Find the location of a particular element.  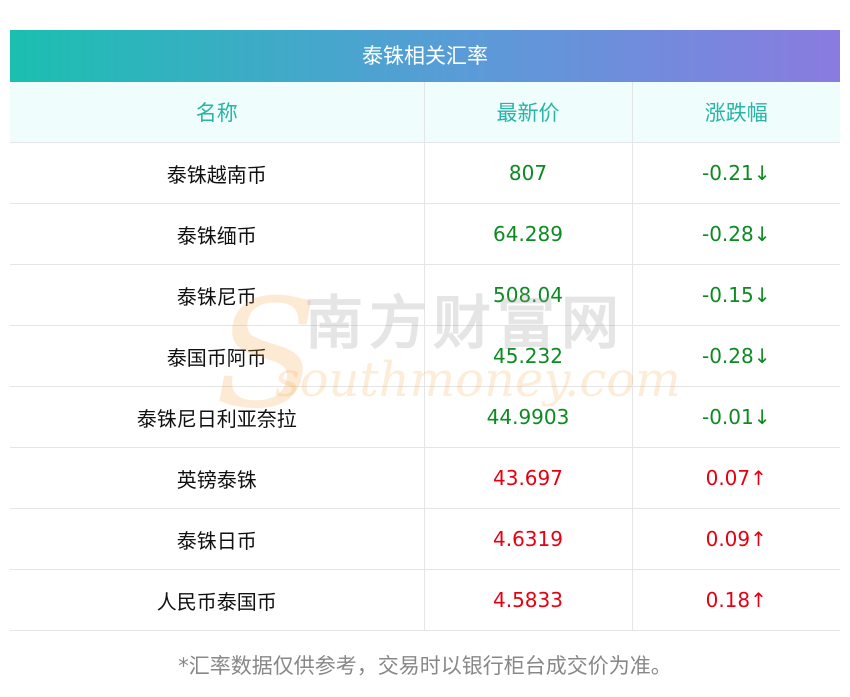

header-change: 涨跌幅 is located at coordinates (735, 112).